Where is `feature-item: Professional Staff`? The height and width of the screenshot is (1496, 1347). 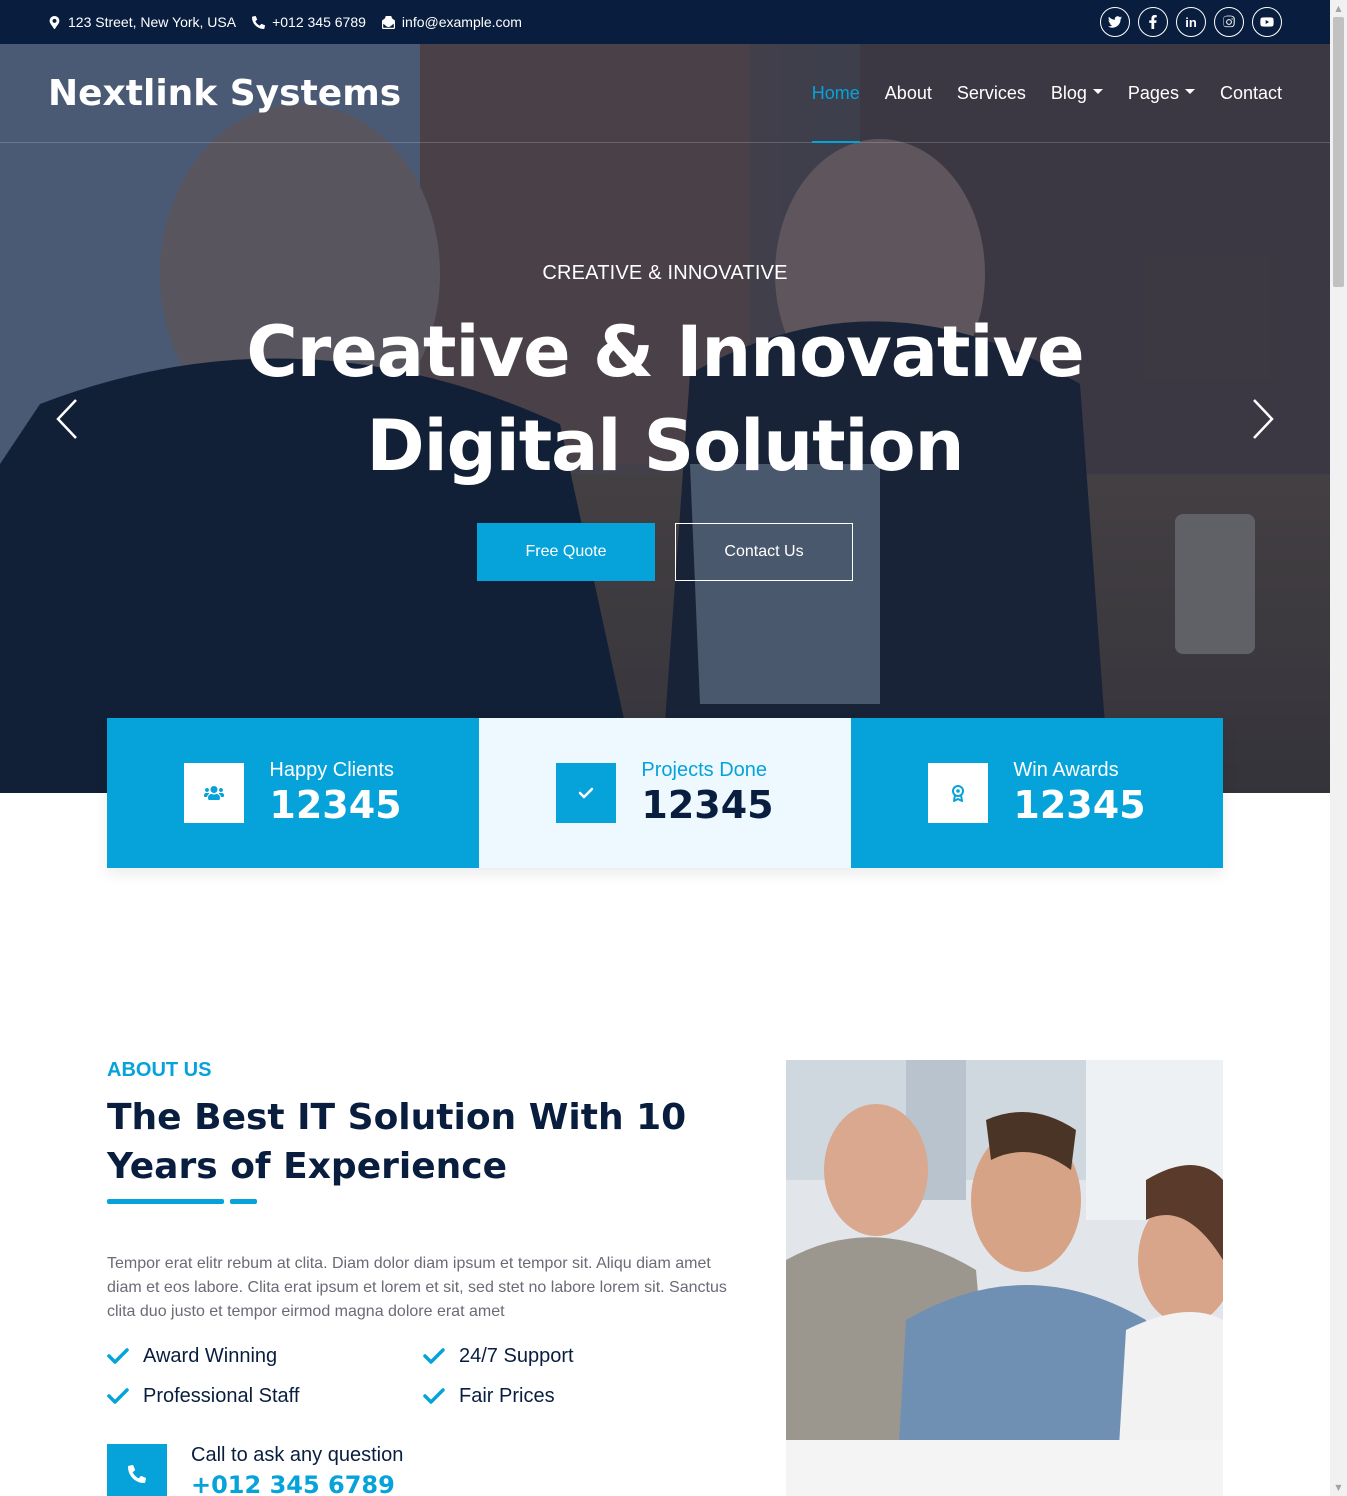 feature-item: Professional Staff is located at coordinates (265, 1396).